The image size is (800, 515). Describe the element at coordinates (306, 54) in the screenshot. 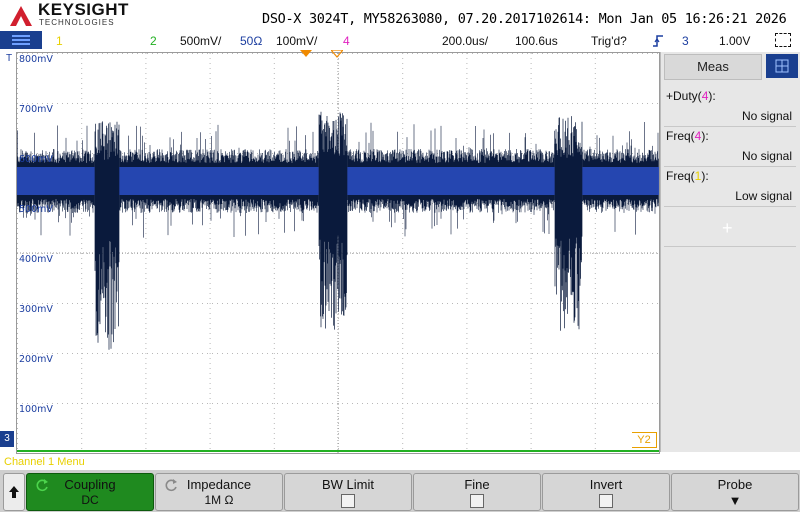

I see `trigger-position-icon` at that location.